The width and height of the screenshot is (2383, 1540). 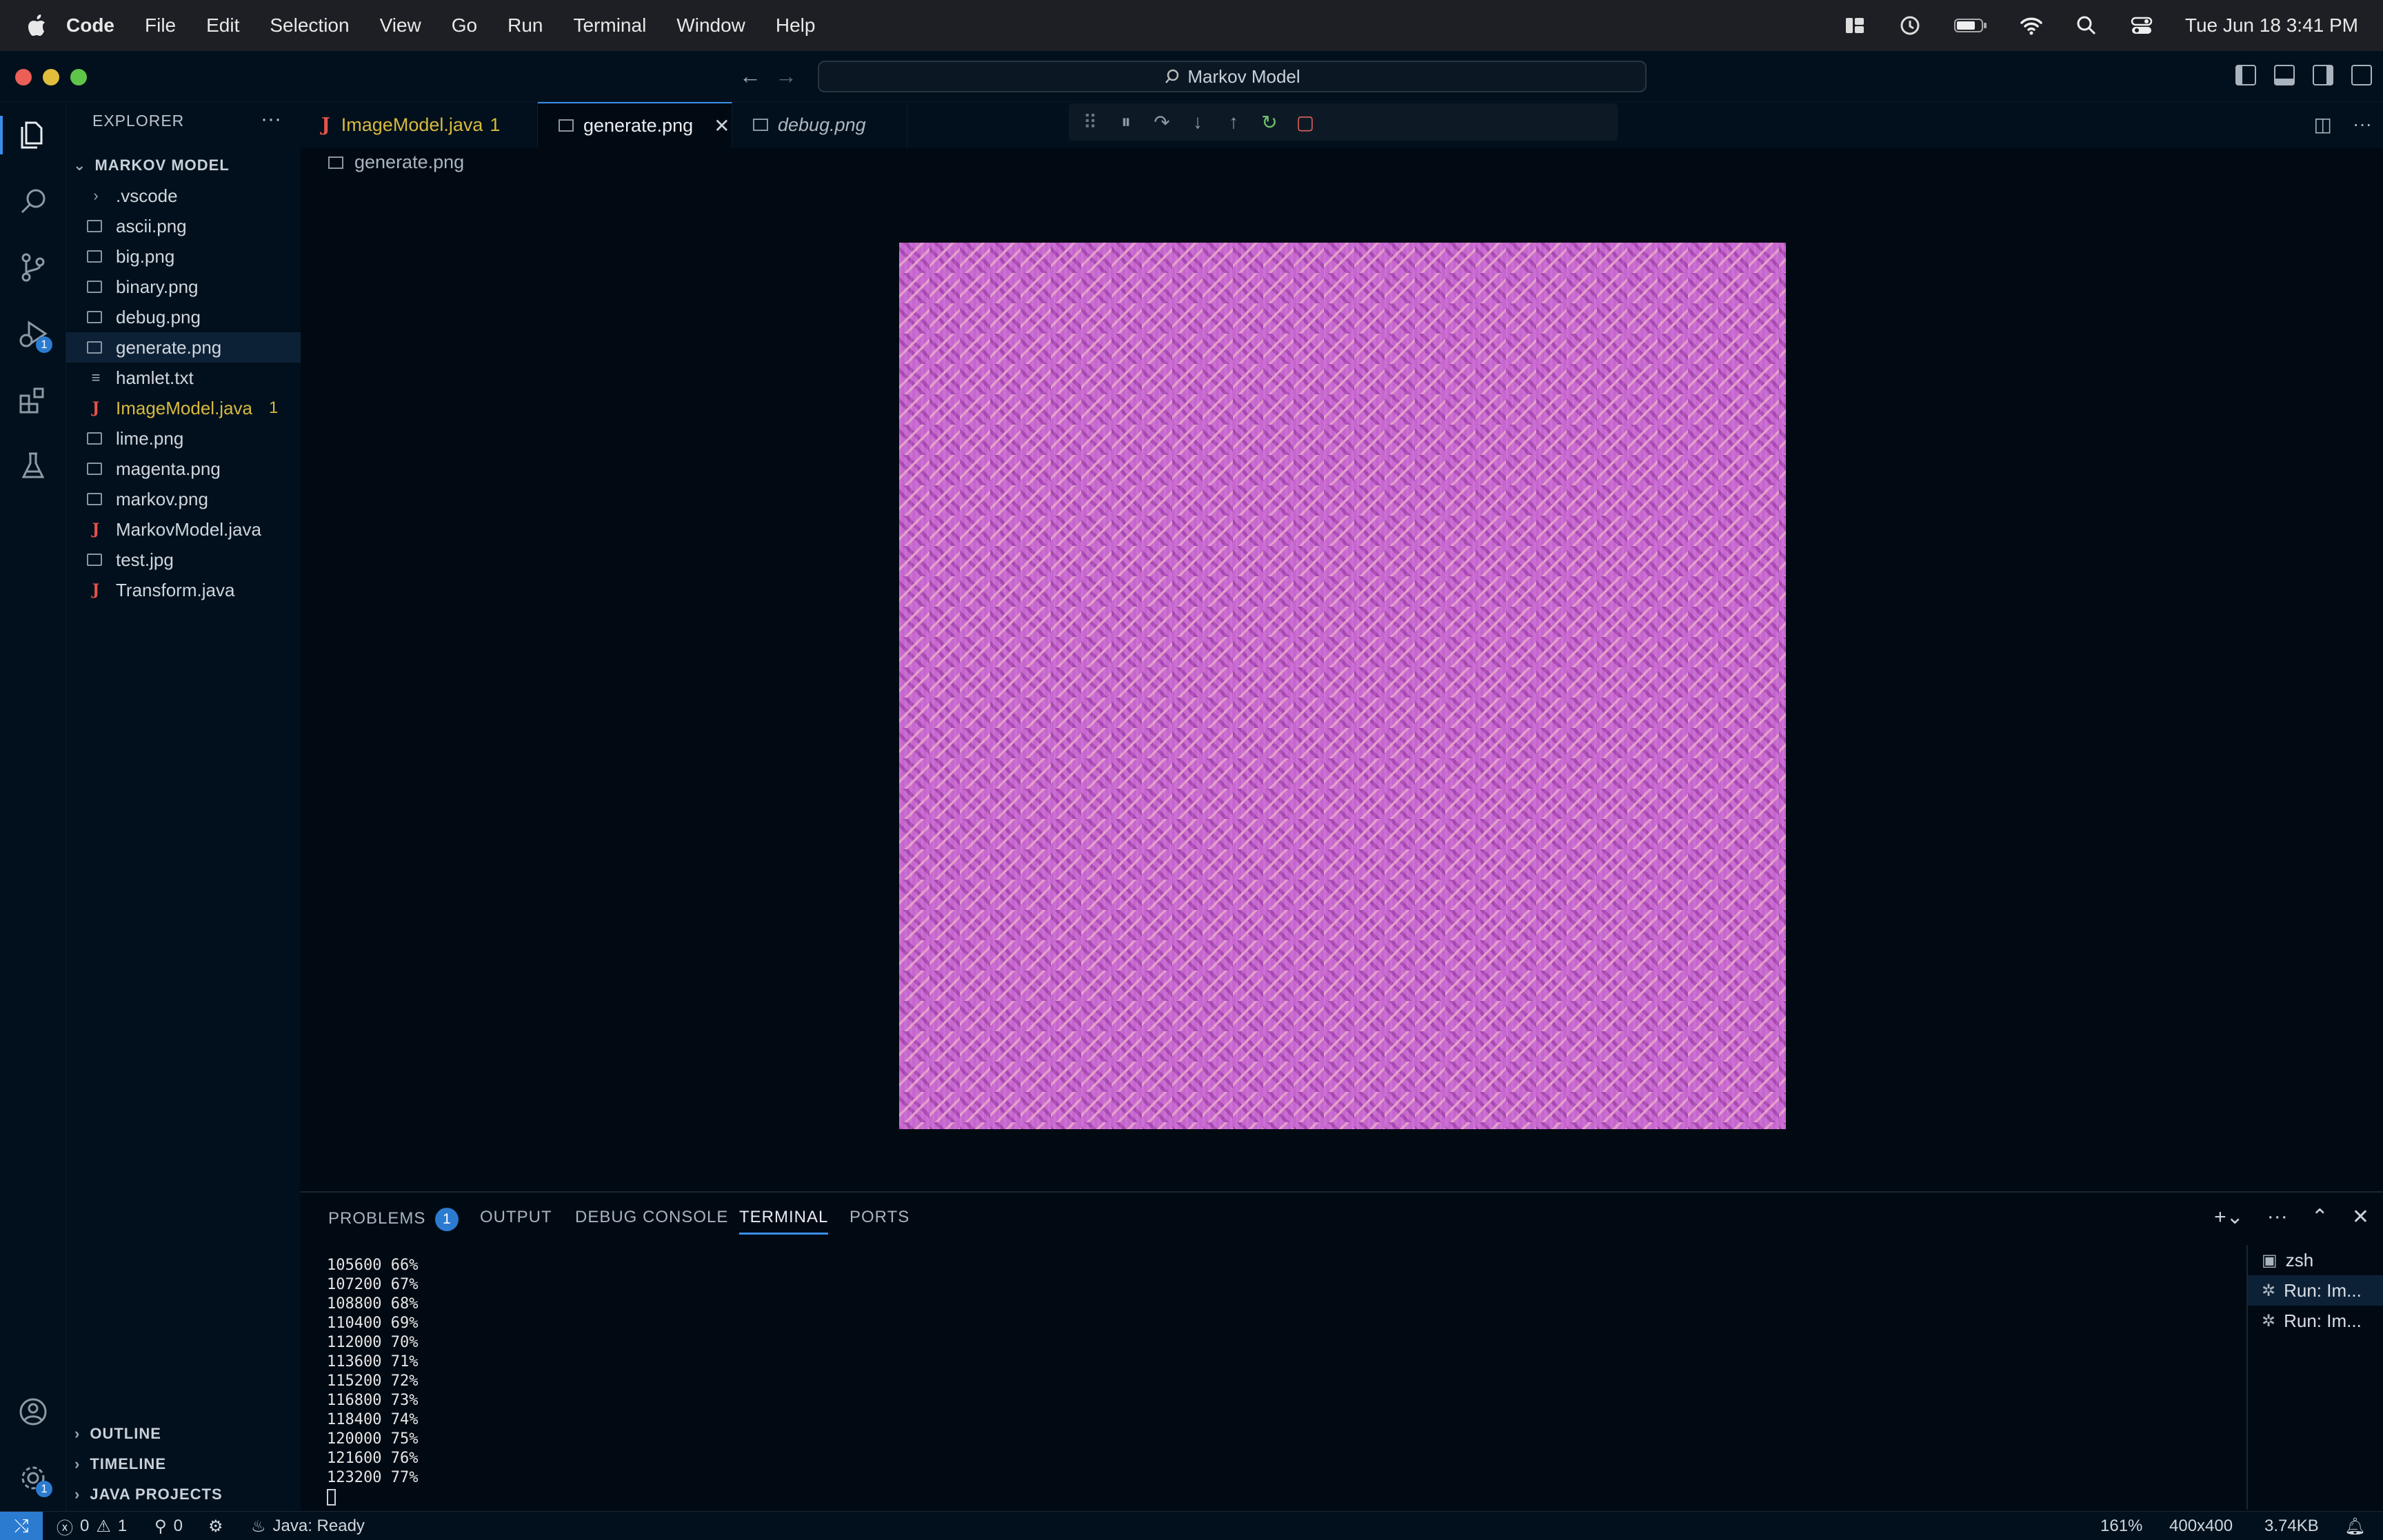 I want to click on menubar-clock: Tue Jun 18 3:41 PM, so click(x=2271, y=26).